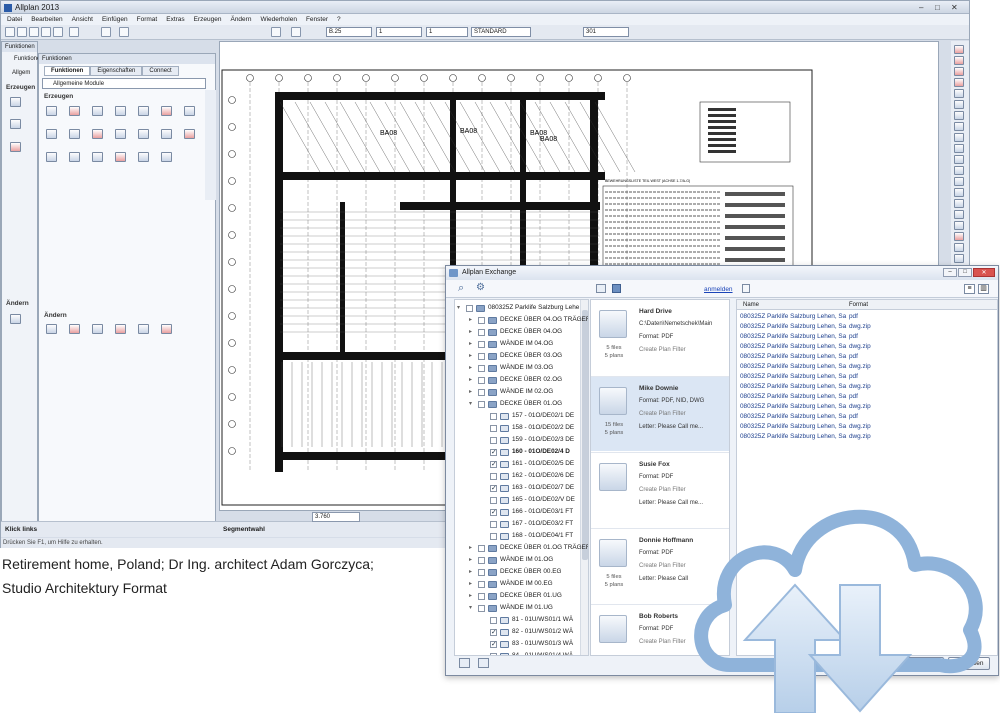 The height and width of the screenshot is (713, 1000). Describe the element at coordinates (336, 517) in the screenshot. I see `scale-input: 3.760` at that location.